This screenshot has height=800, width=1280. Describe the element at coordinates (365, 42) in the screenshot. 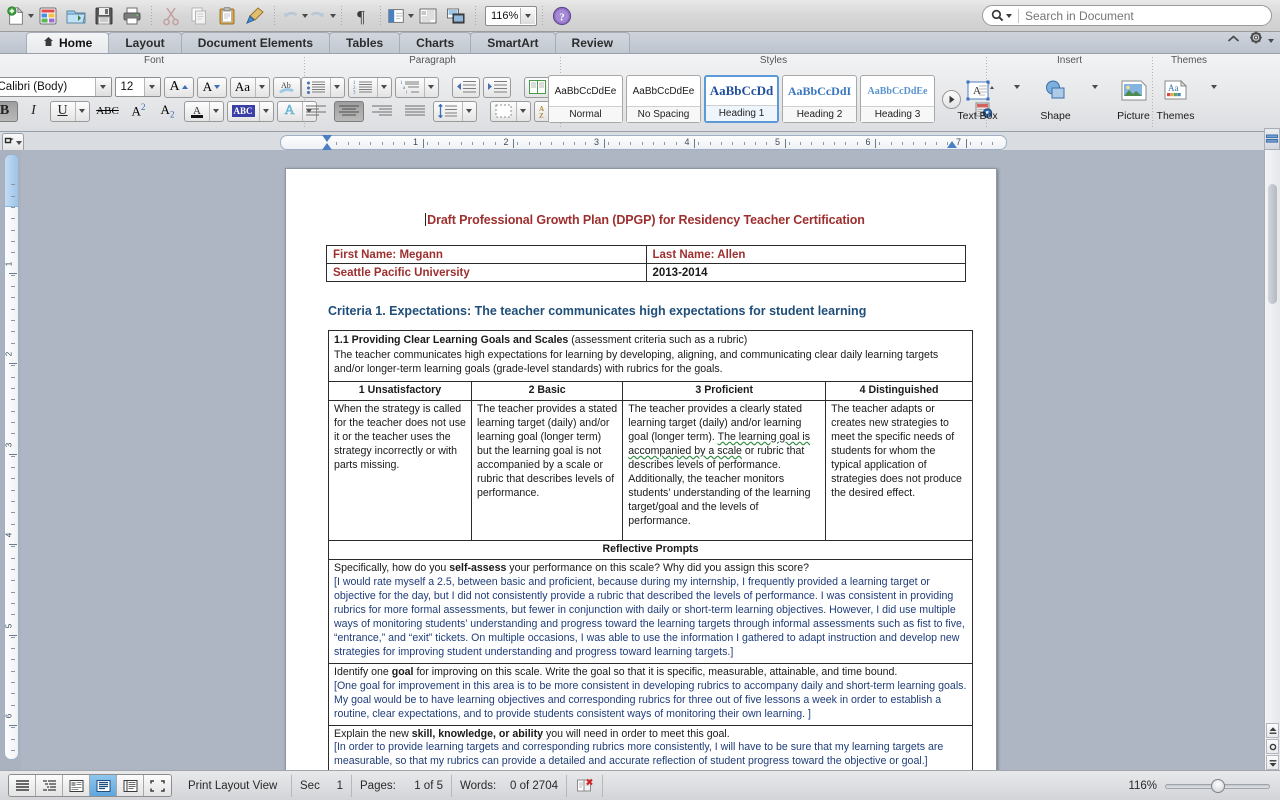

I see `tab-tables: Tables` at that location.